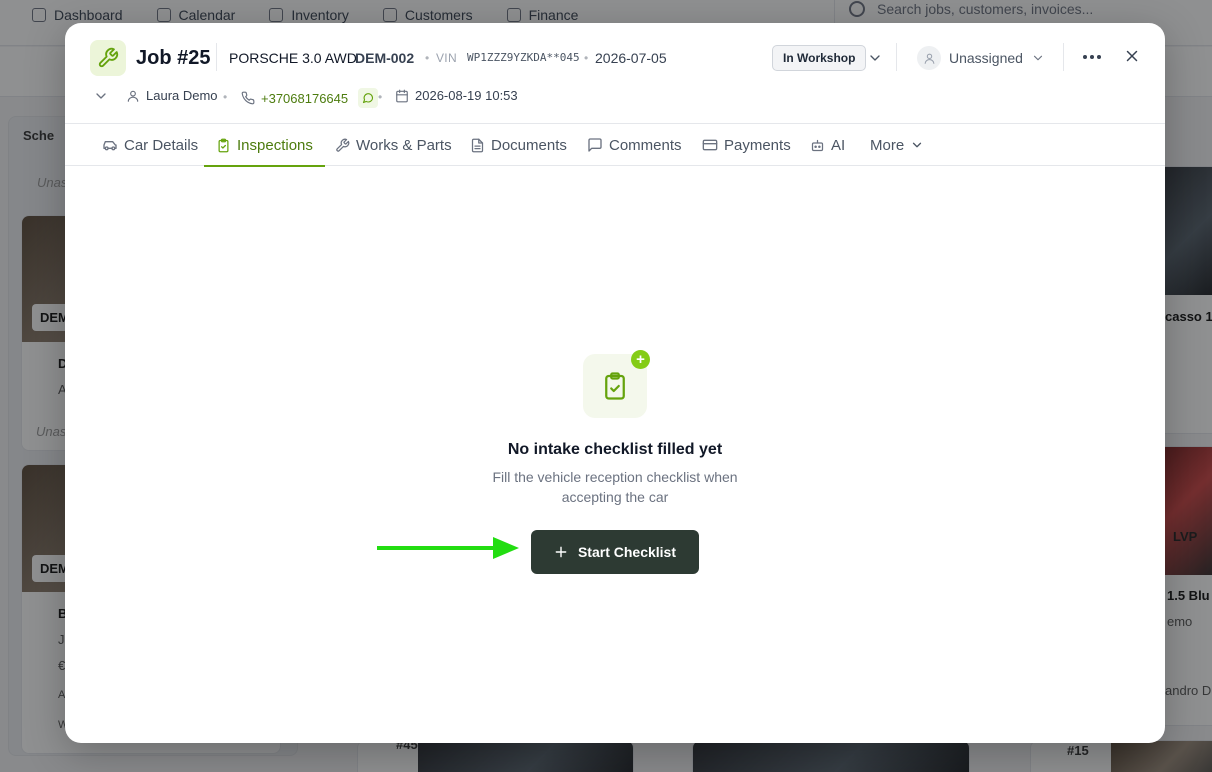 This screenshot has width=1212, height=772. I want to click on close-icon, so click(1132, 56).